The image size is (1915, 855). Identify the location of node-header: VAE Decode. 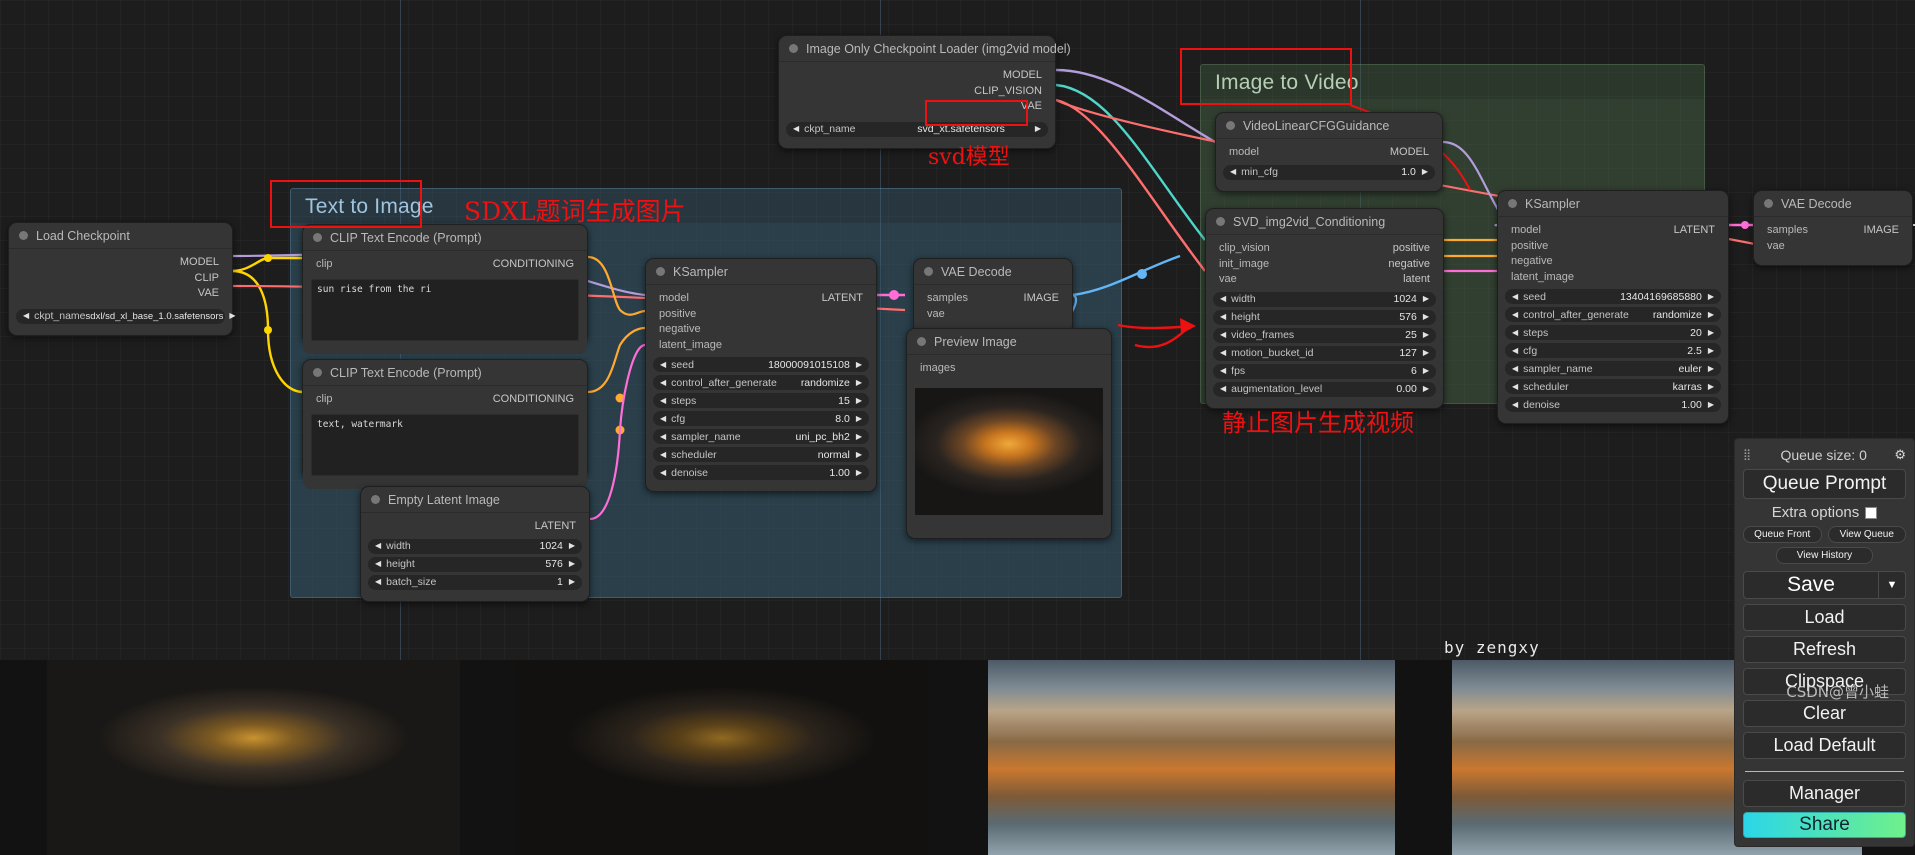
(1833, 204).